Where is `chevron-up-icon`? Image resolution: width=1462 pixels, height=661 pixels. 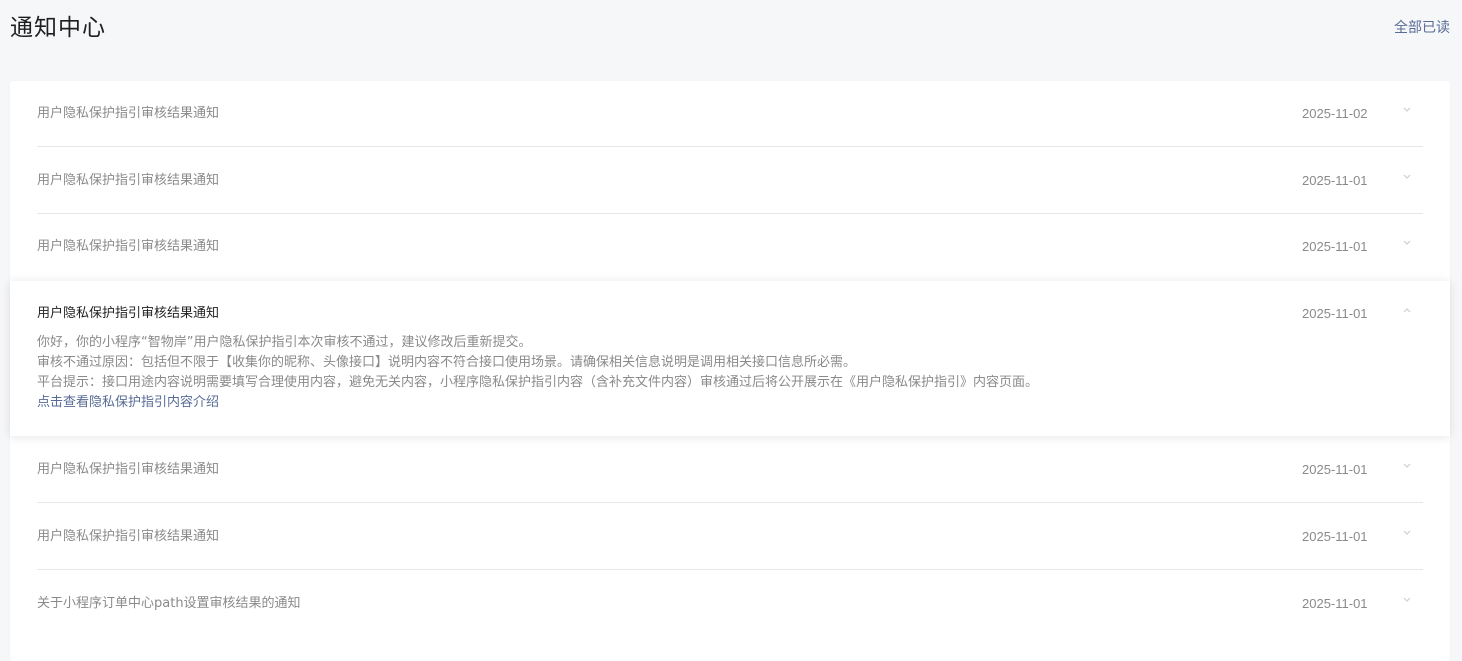
chevron-up-icon is located at coordinates (1407, 311).